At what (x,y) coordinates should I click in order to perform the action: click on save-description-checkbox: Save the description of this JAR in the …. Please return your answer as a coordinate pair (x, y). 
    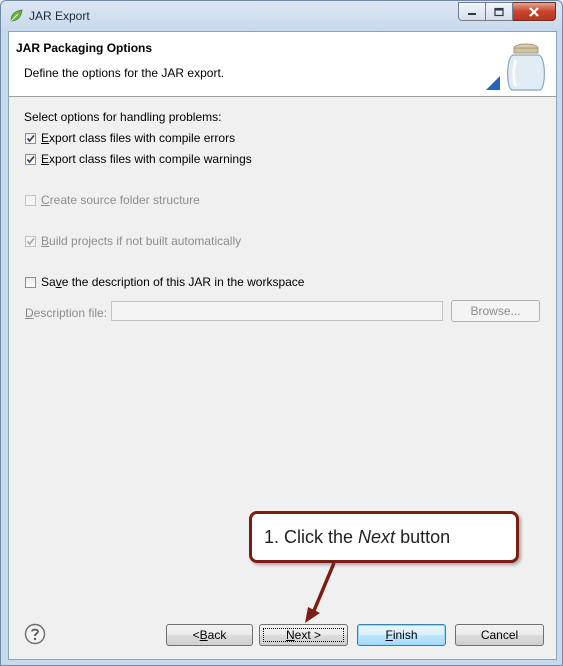
    Looking at the image, I should click on (164, 282).